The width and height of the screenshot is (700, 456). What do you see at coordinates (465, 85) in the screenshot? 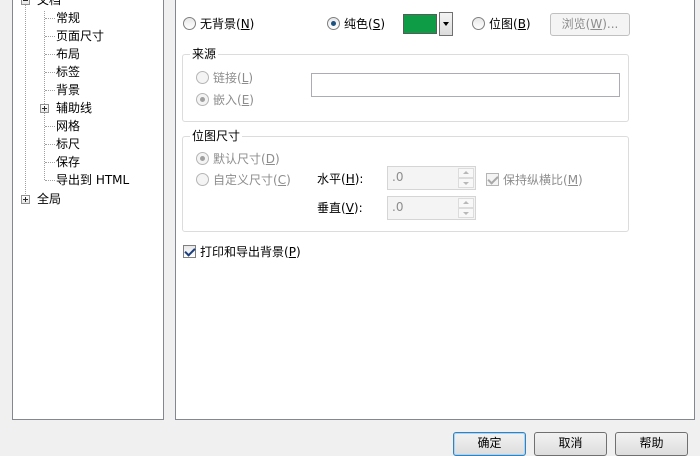
I see `source-path-input` at bounding box center [465, 85].